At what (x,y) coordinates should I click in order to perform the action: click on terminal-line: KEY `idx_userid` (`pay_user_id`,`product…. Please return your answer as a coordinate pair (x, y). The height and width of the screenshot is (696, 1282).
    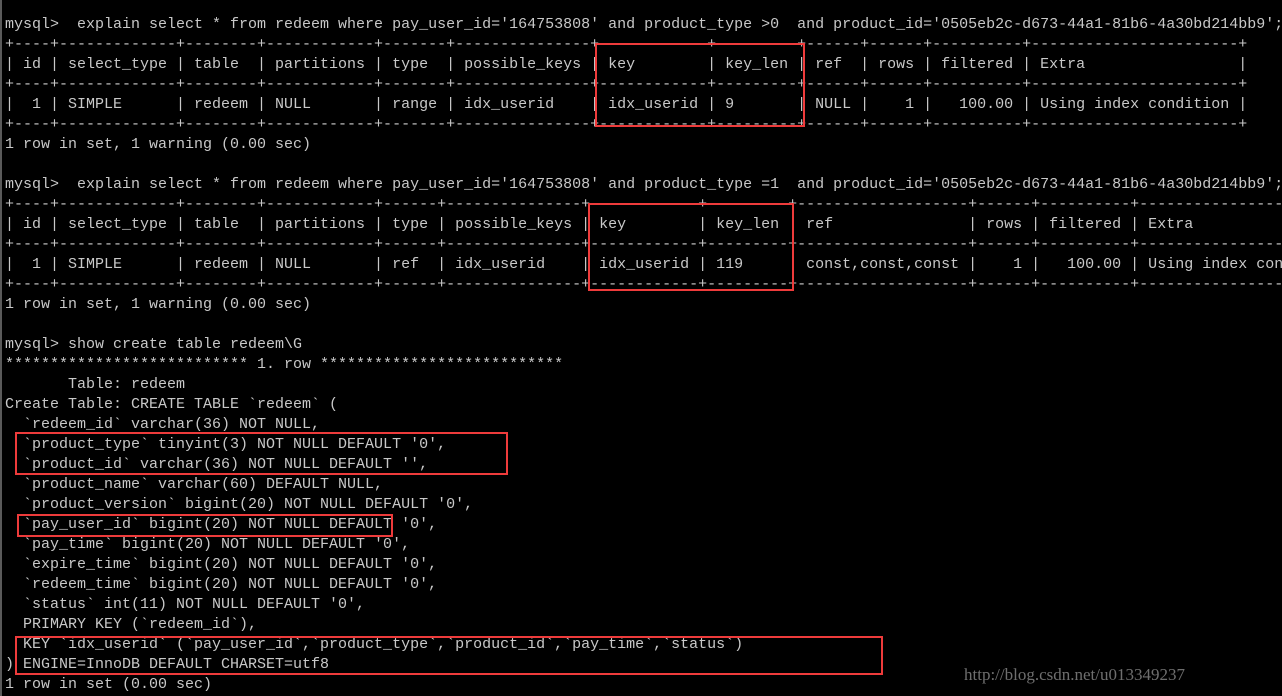
    Looking at the image, I should click on (374, 644).